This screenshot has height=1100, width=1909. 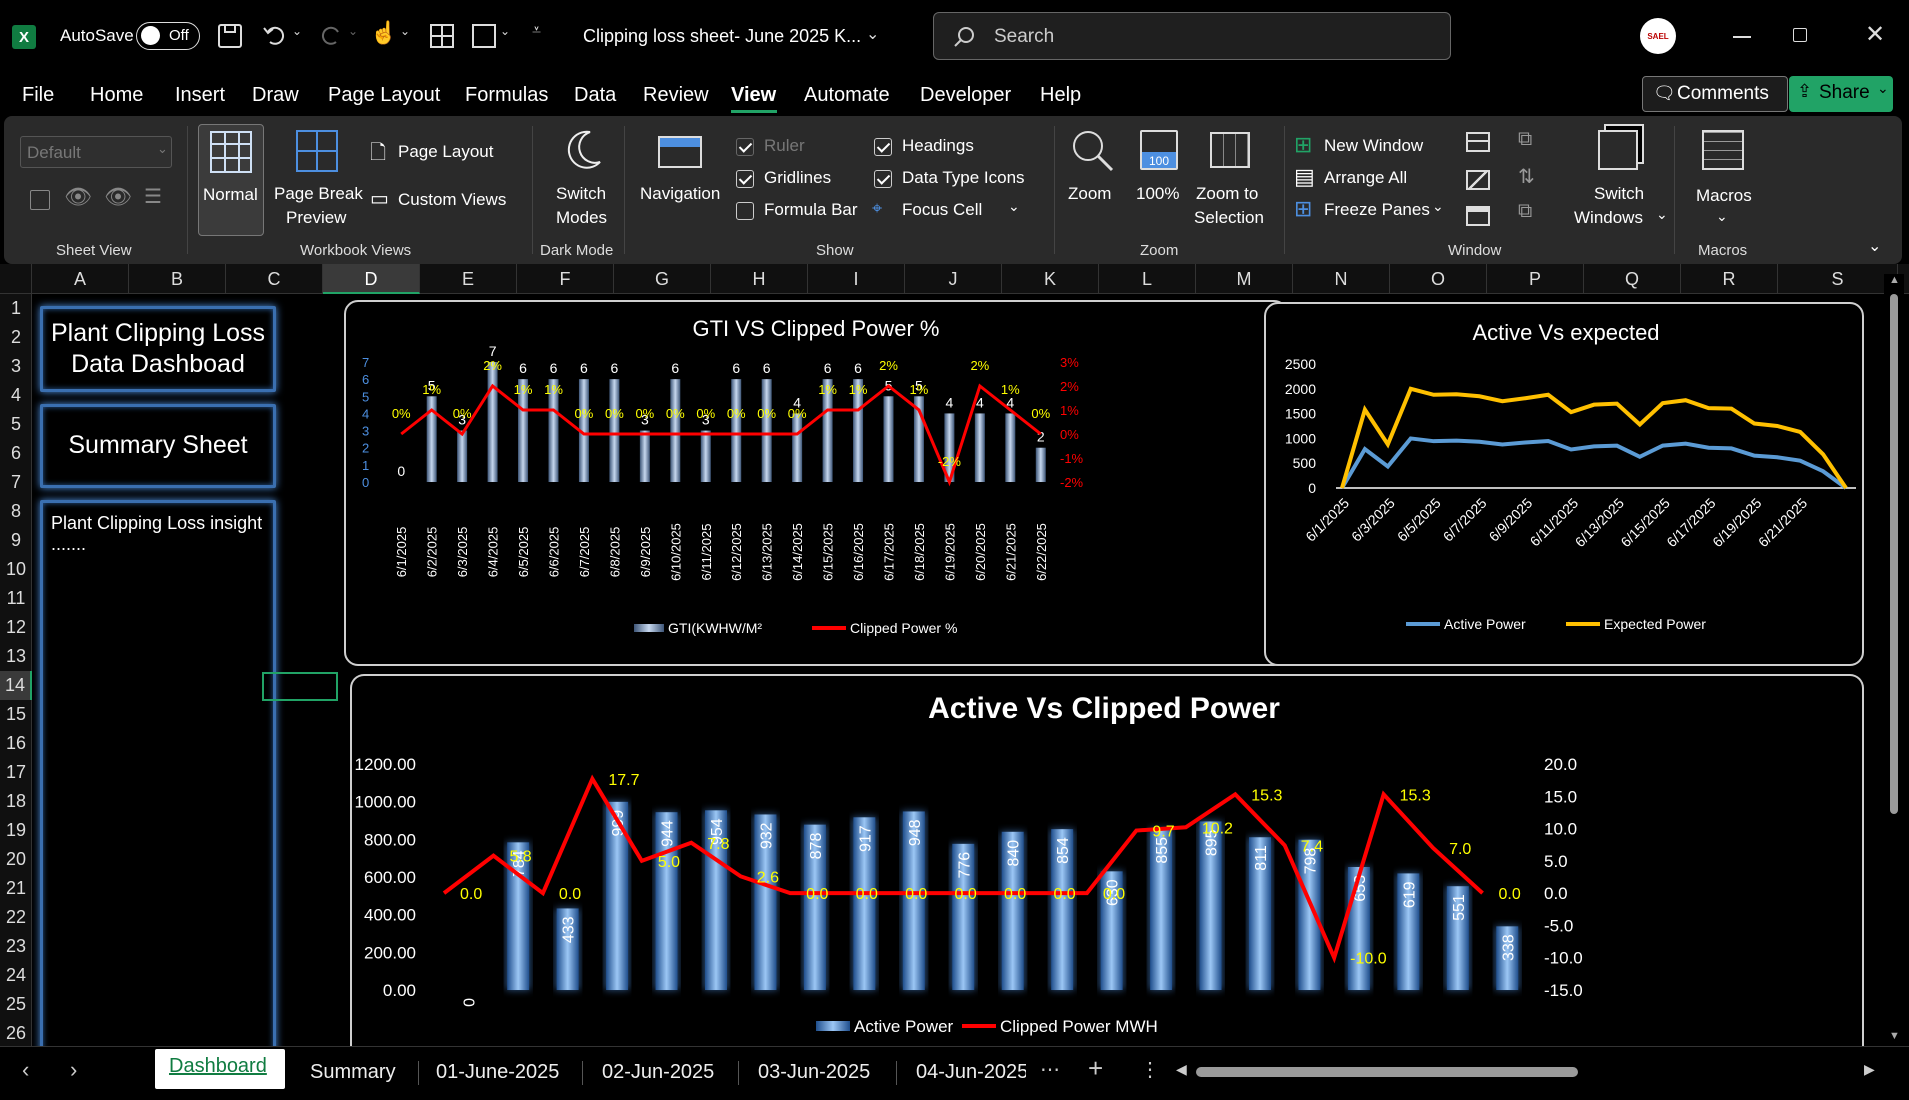 I want to click on tab-02-jun: 02-Jun-2025, so click(x=658, y=1072).